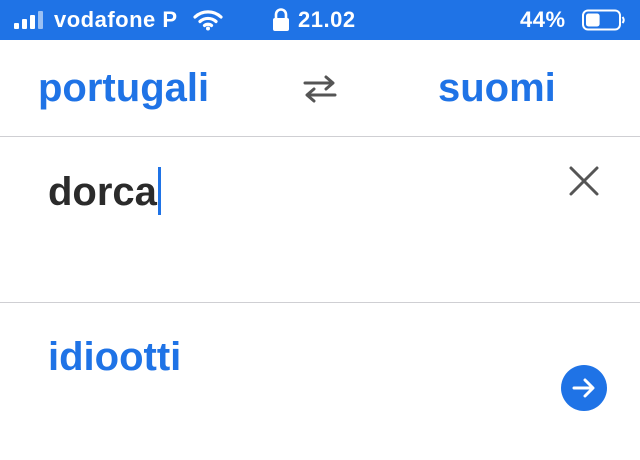 This screenshot has height=460, width=640. I want to click on battery-percentage: 44%, so click(543, 19).